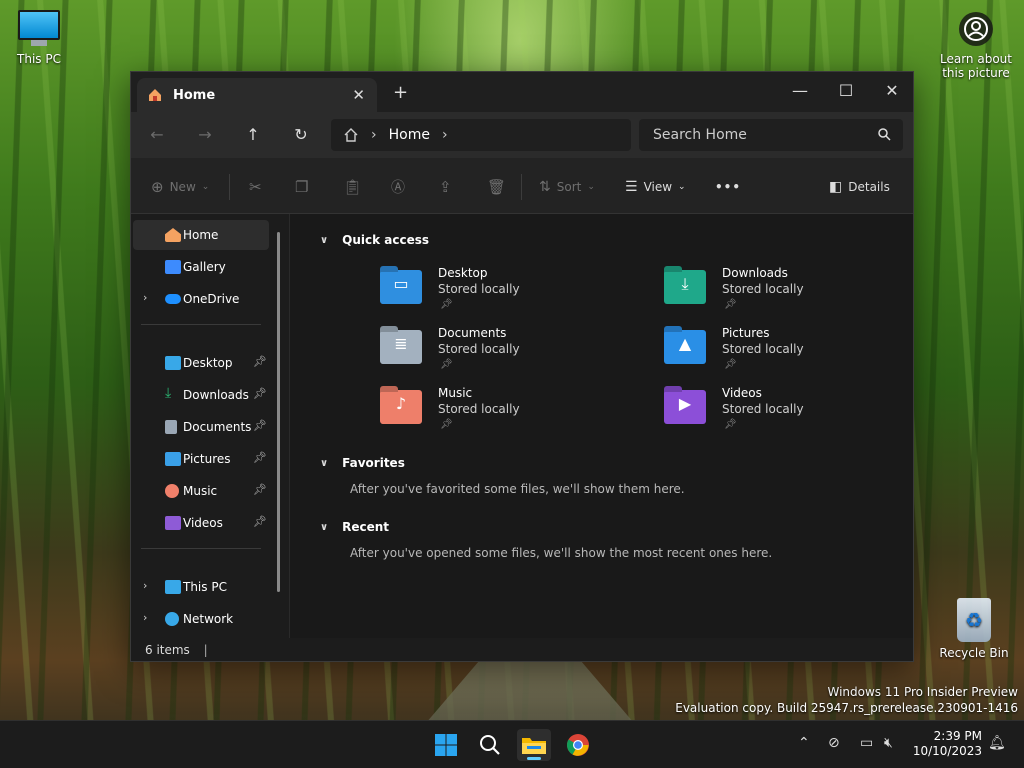  I want to click on view-button: ☰ View ⌄, so click(655, 187).